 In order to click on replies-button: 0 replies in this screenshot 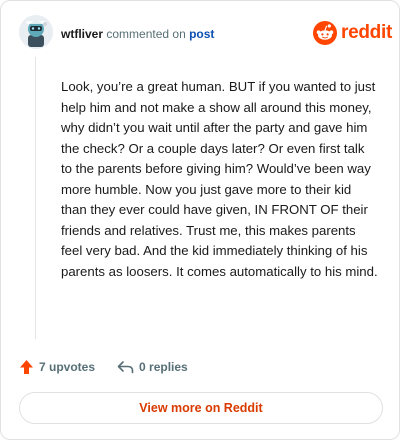, I will do `click(152, 367)`.